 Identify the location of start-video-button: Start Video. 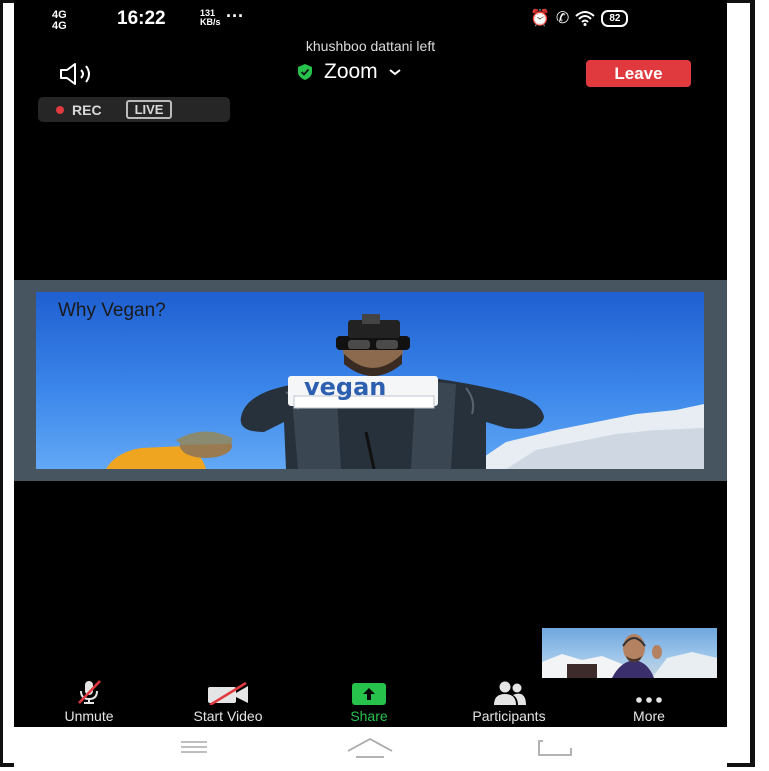
(228, 704).